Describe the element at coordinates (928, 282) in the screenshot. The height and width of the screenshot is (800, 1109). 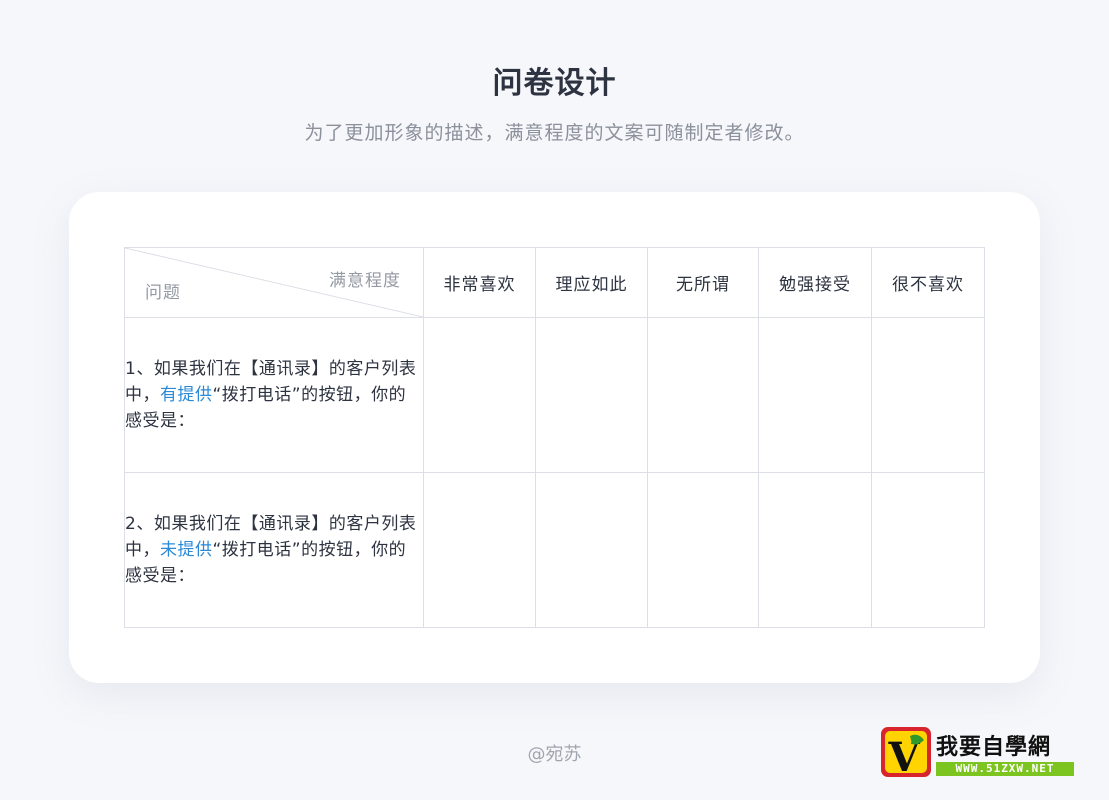
I see `column-header: 很不喜欢` at that location.